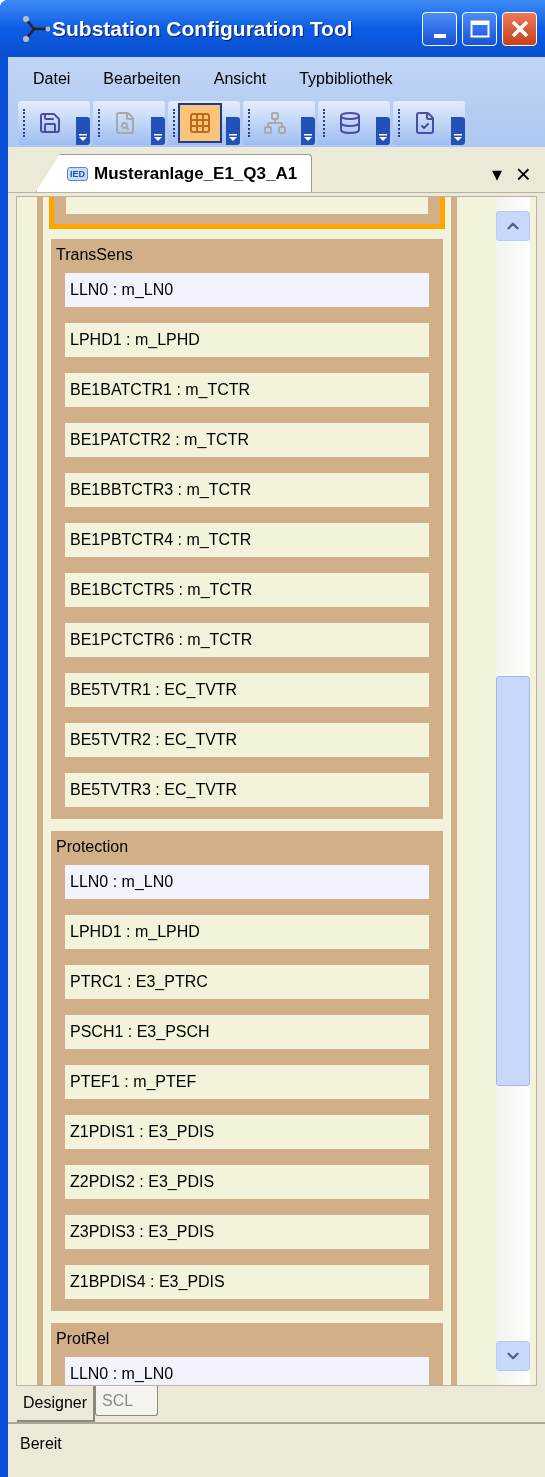  What do you see at coordinates (77, 173) in the screenshot?
I see `ied-badge: IED` at bounding box center [77, 173].